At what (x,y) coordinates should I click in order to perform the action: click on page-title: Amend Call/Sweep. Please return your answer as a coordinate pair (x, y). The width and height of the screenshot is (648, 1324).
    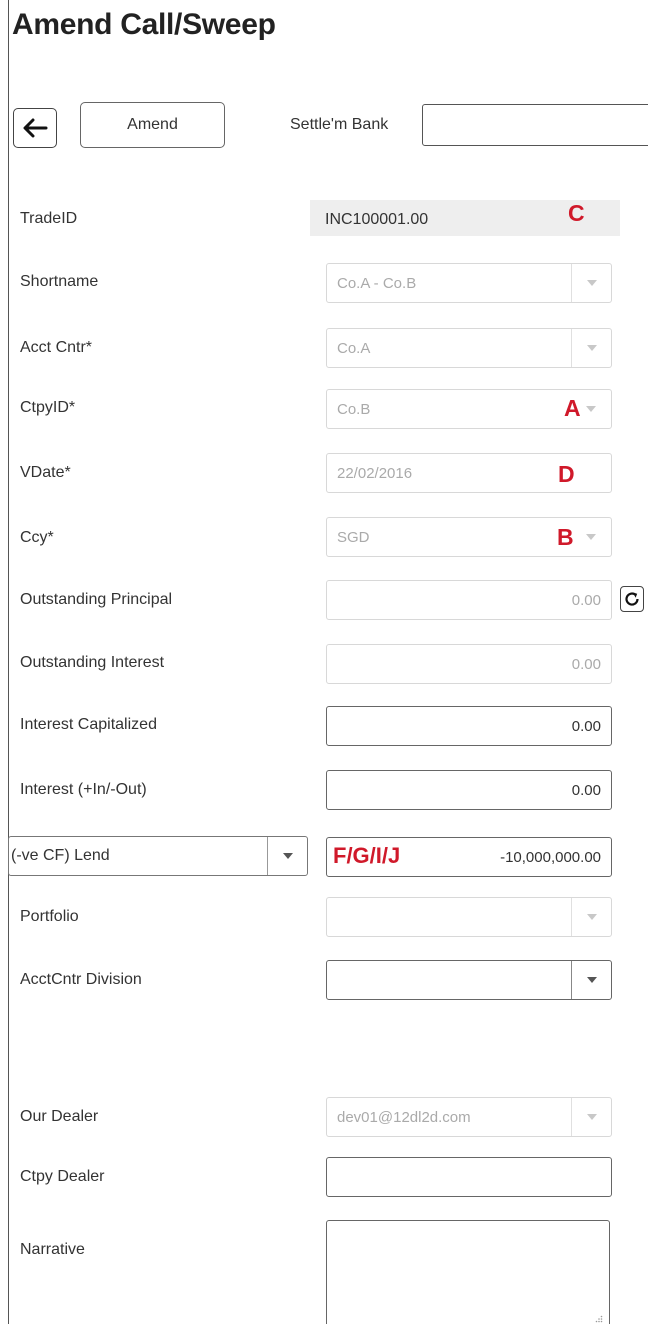
    Looking at the image, I should click on (144, 24).